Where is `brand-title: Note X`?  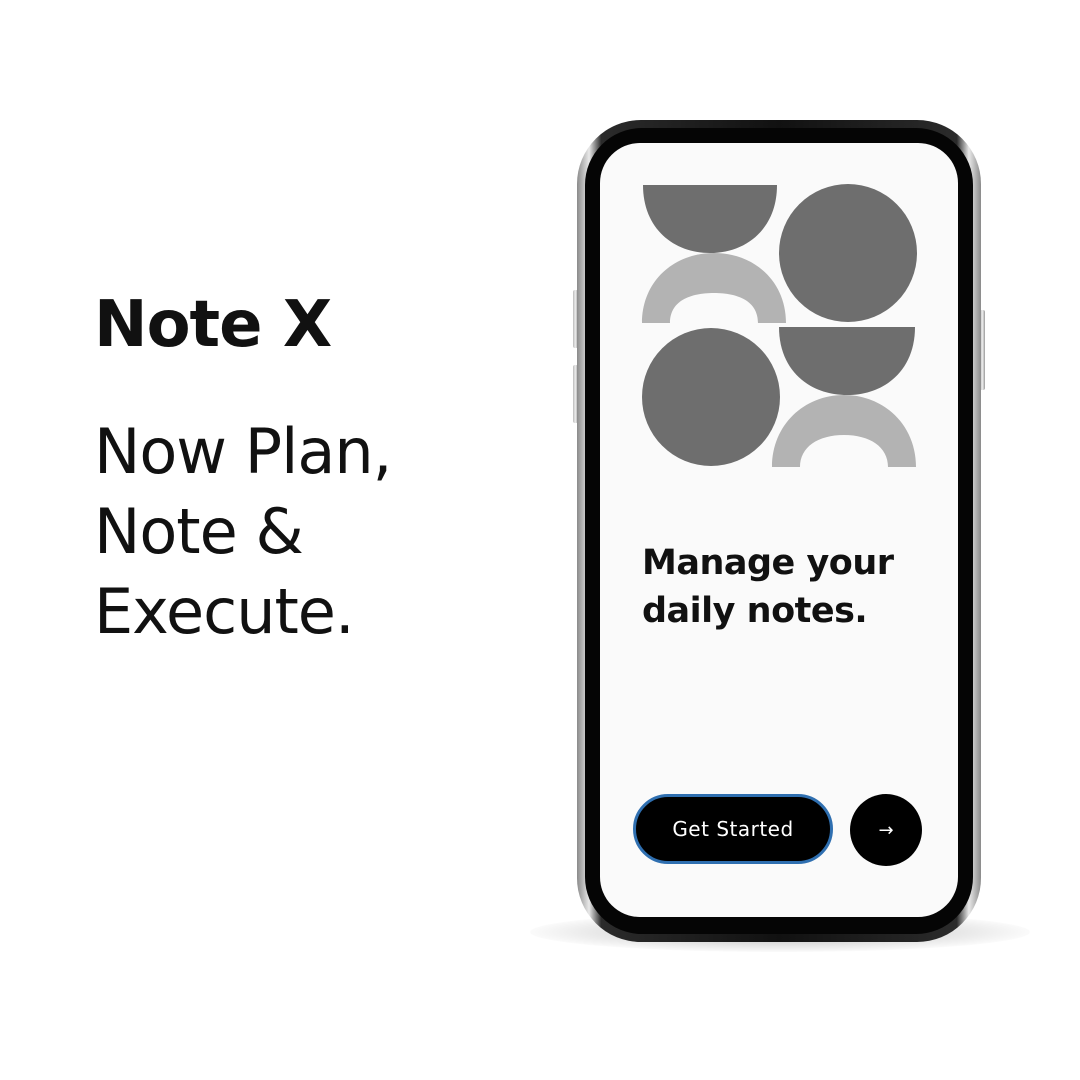
brand-title: Note X is located at coordinates (213, 325).